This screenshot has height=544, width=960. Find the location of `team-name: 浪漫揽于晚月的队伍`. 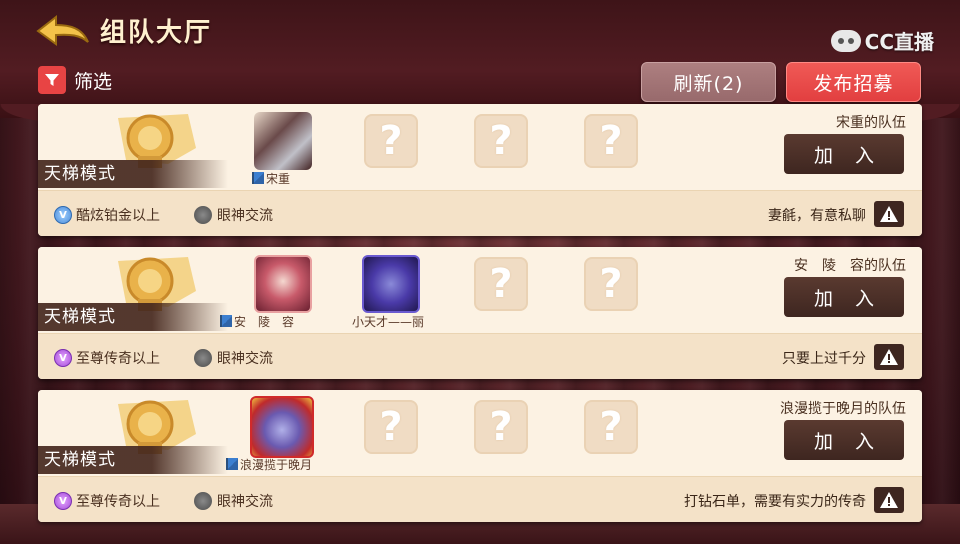

team-name: 浪漫揽于晚月的队伍 is located at coordinates (843, 409).